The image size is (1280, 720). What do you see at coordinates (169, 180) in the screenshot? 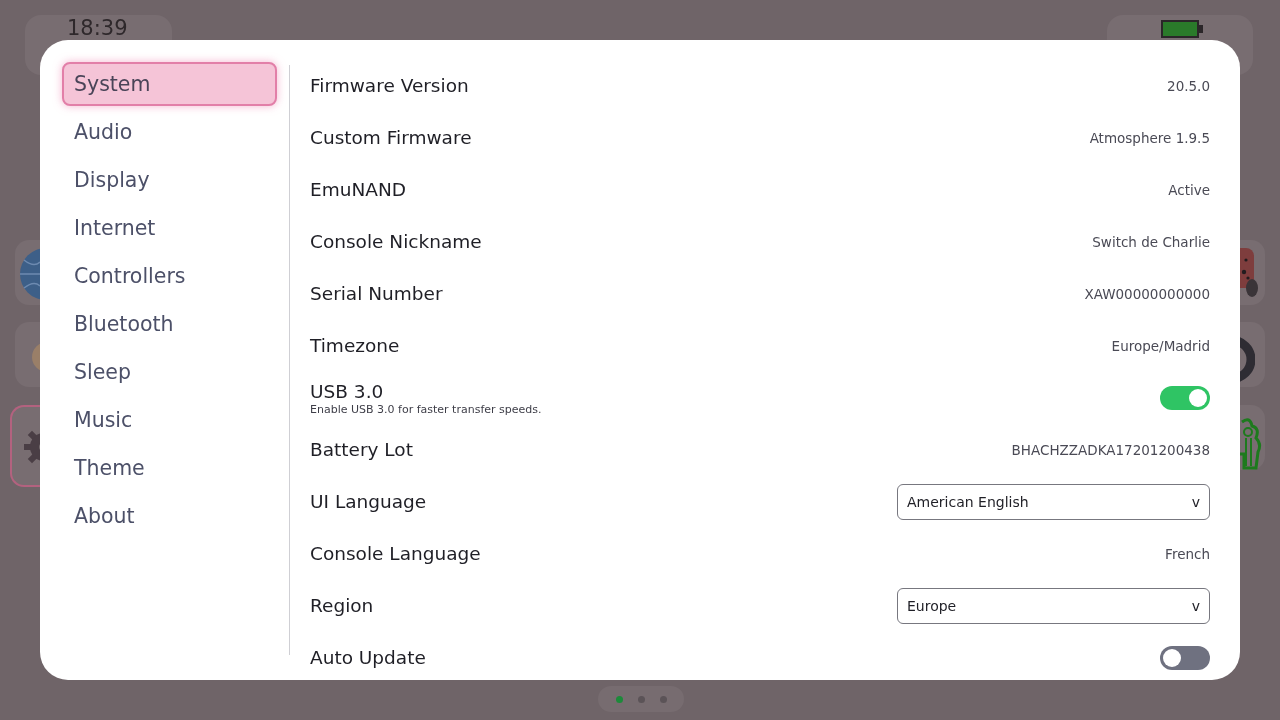
I see `sidebar-item: Display` at bounding box center [169, 180].